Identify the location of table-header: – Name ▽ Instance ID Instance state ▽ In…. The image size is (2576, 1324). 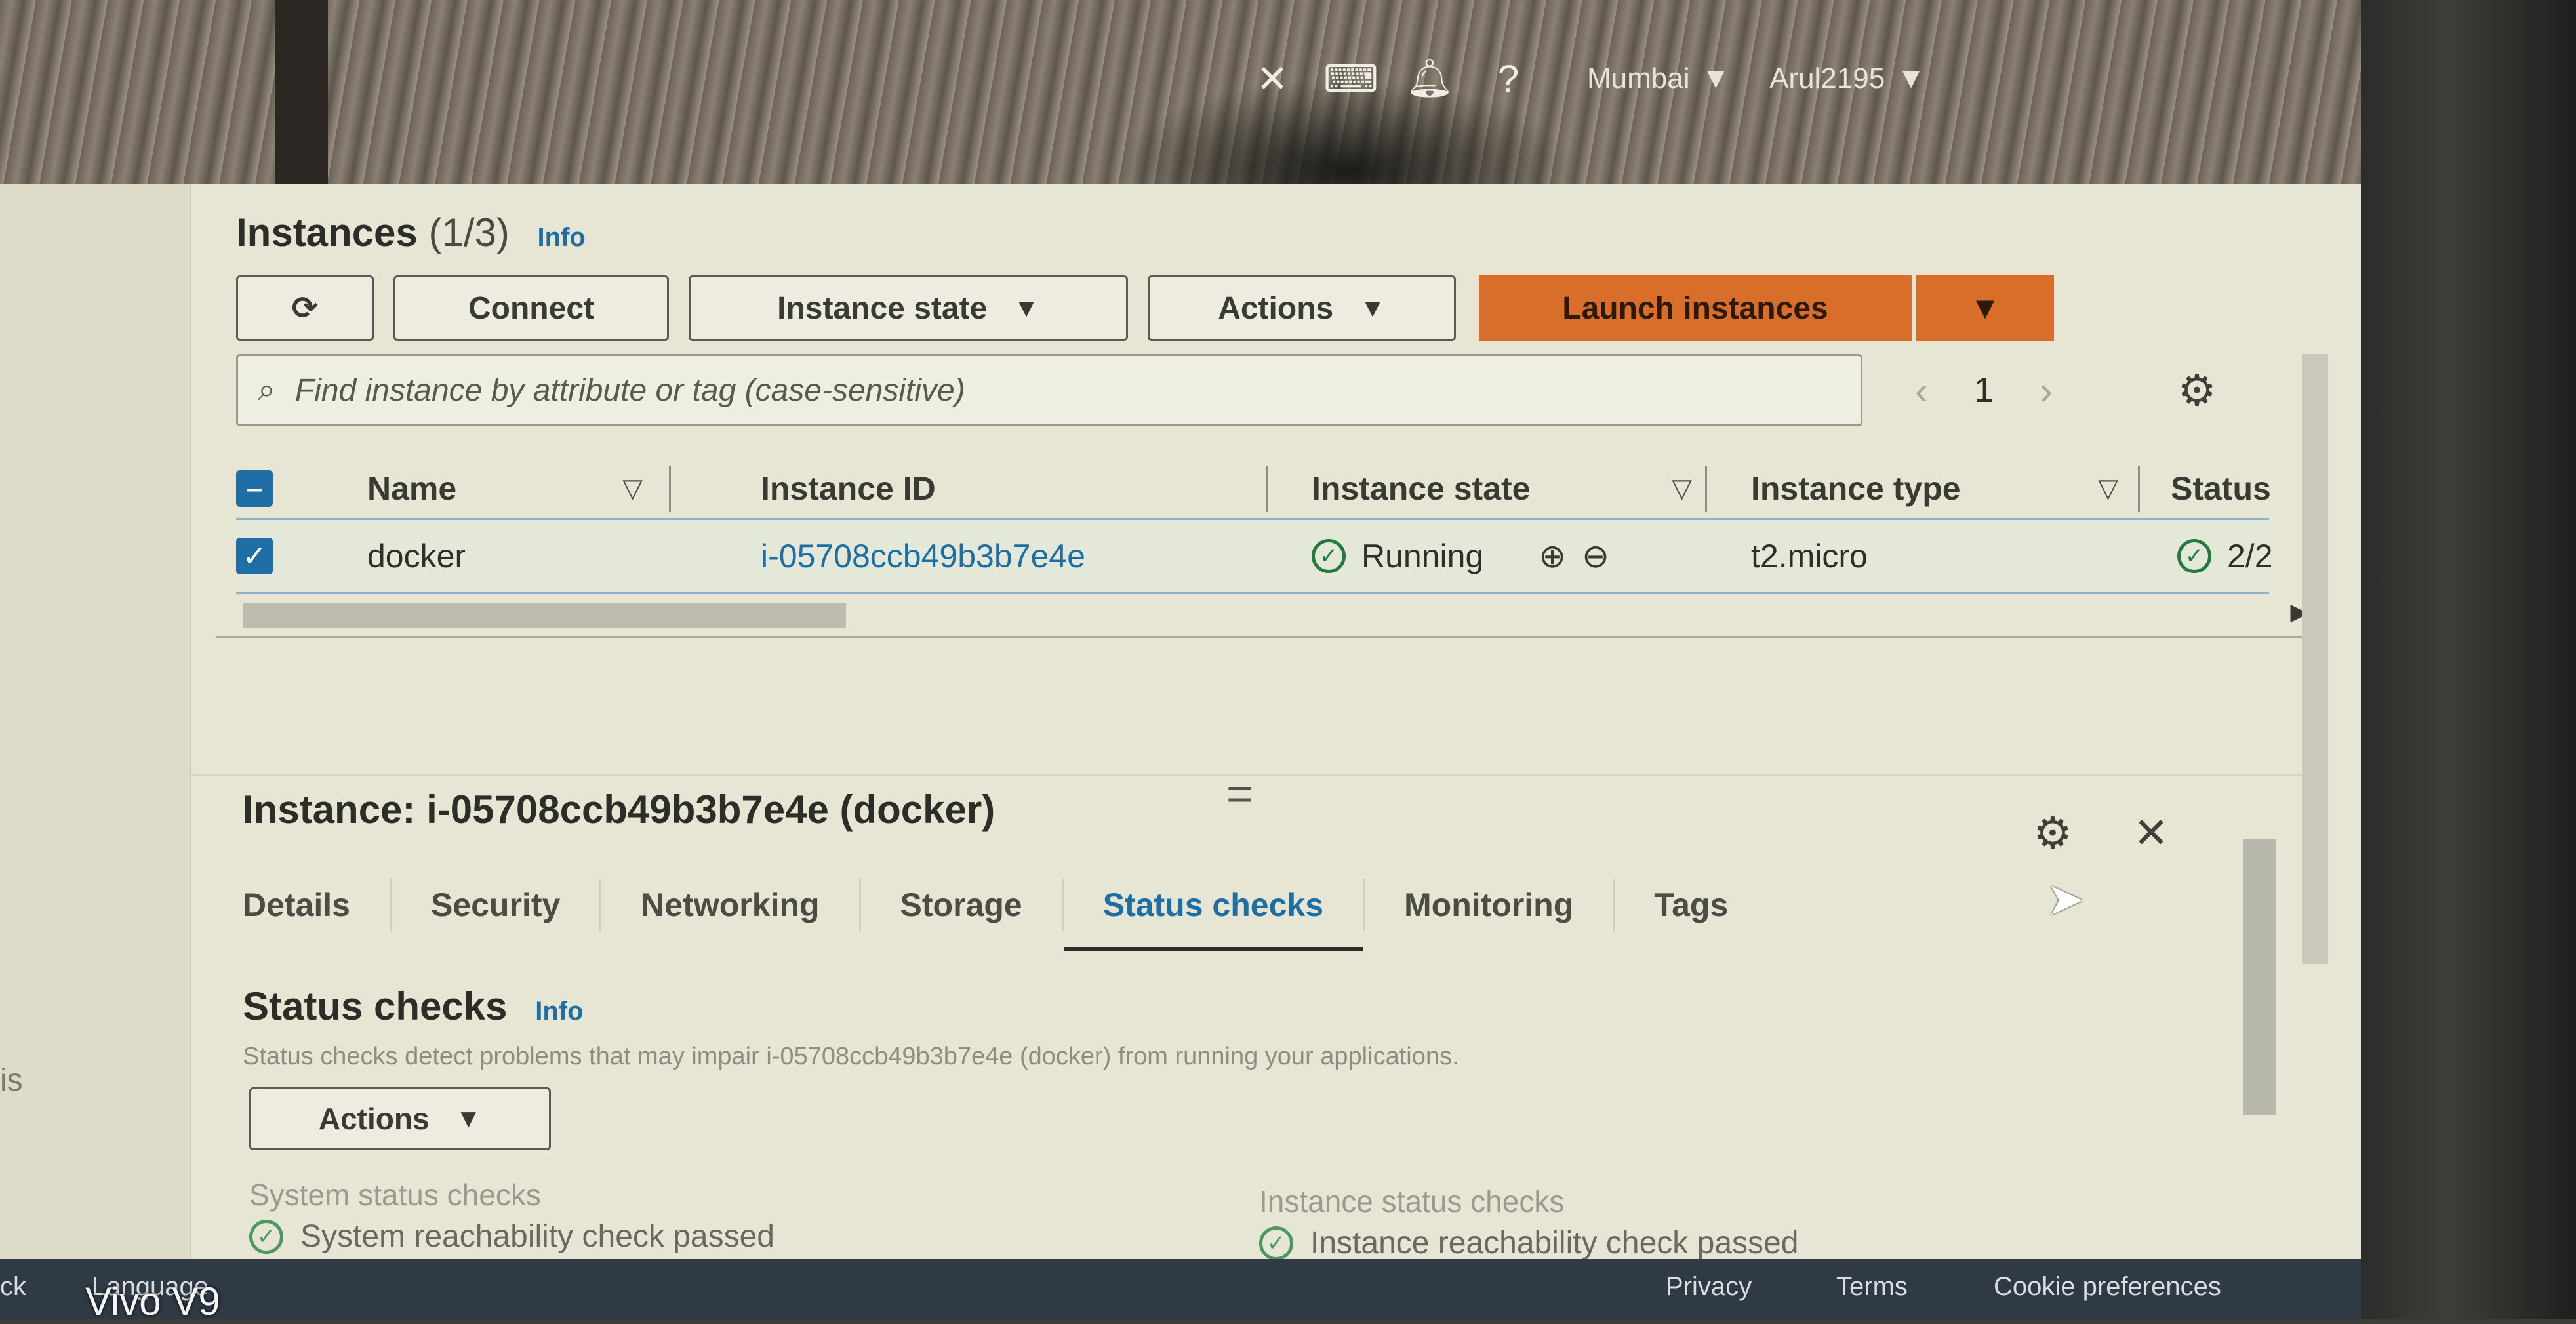
(1253, 489).